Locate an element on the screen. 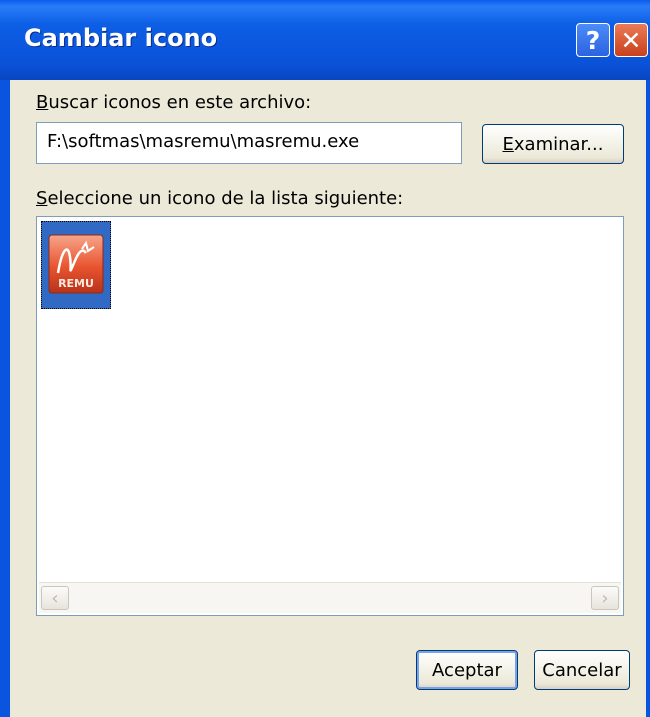  icon-caption: REMU is located at coordinates (76, 283).